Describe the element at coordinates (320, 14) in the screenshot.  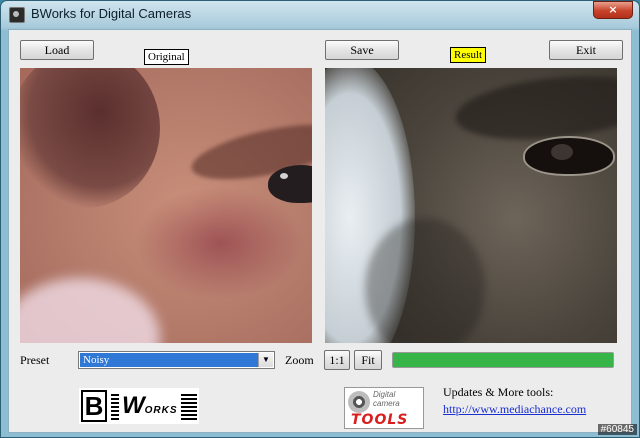
I see `title-bar: BWorks for Digital Cameras ×` at that location.